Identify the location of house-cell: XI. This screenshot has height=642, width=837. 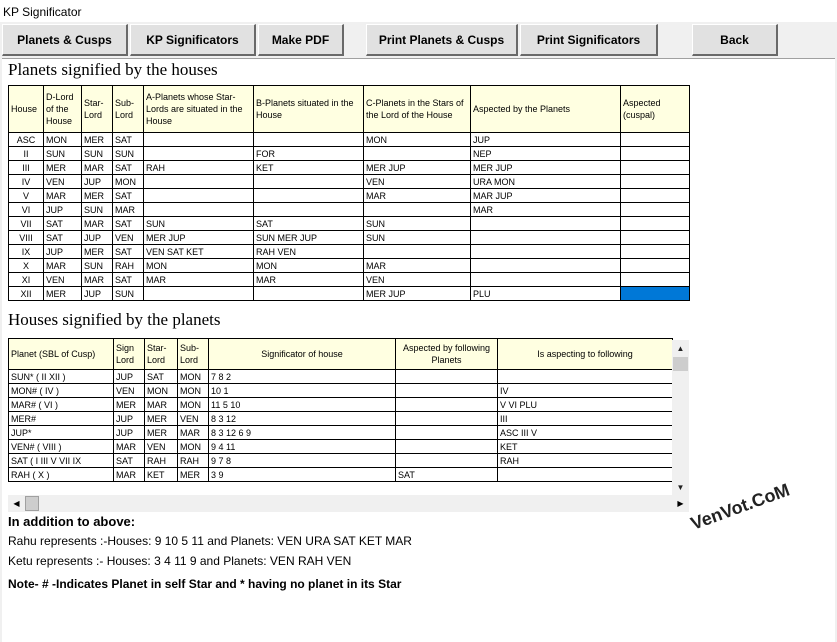
(26, 279).